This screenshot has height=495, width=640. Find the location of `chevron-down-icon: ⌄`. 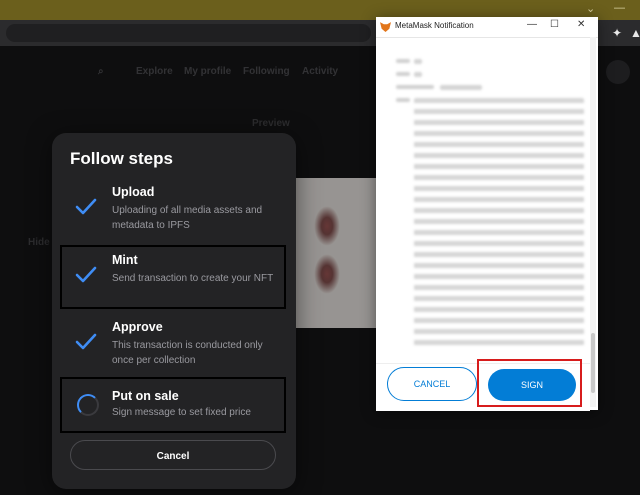

chevron-down-icon: ⌄ is located at coordinates (590, 8).